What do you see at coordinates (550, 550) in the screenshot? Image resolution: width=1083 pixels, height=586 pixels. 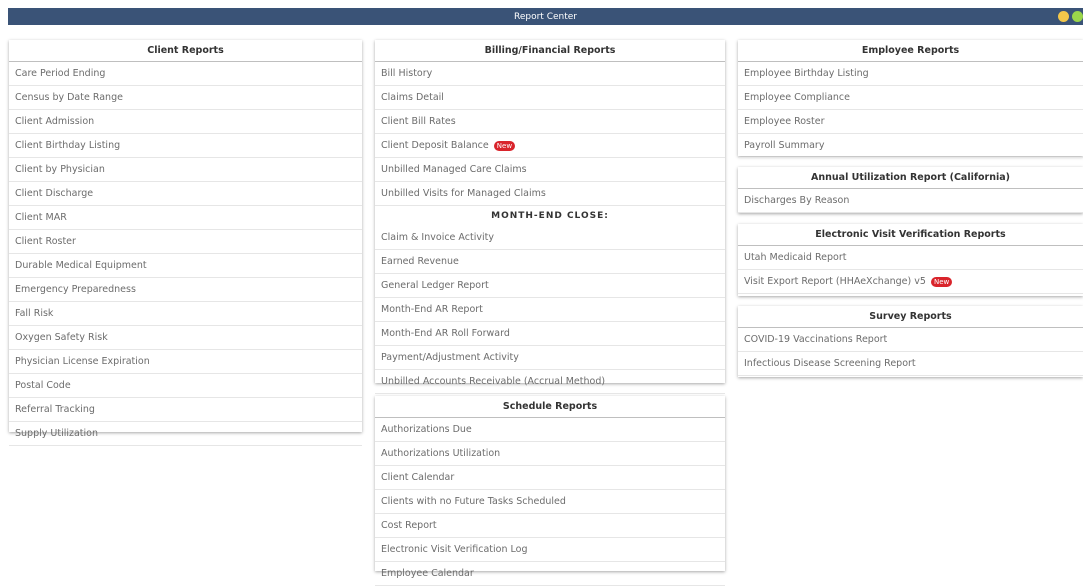 I see `report-link: Electronic Visit Verification Log` at bounding box center [550, 550].